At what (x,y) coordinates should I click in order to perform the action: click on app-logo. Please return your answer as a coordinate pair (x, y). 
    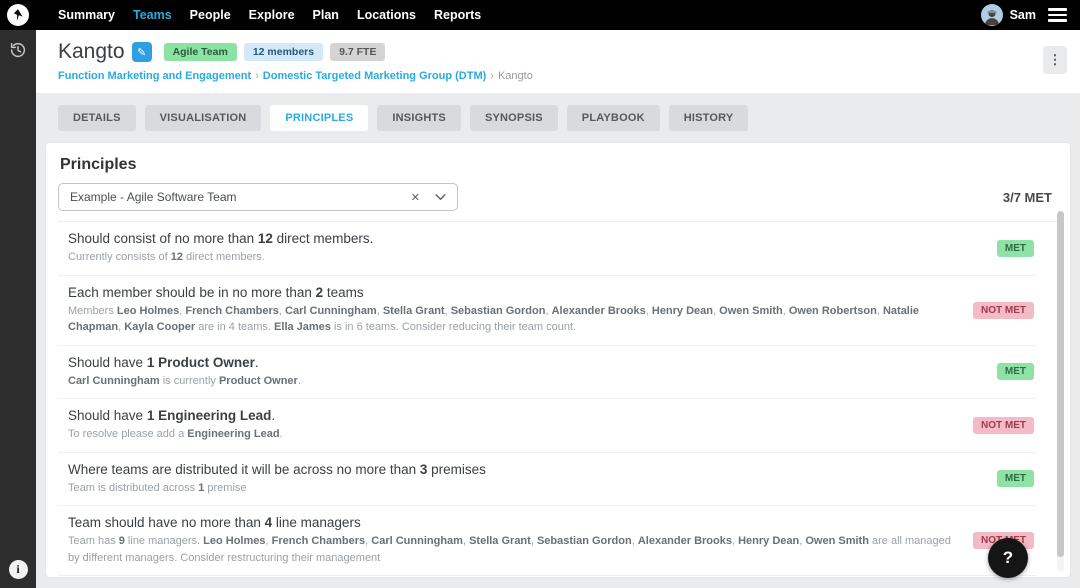
    Looking at the image, I should click on (18, 15).